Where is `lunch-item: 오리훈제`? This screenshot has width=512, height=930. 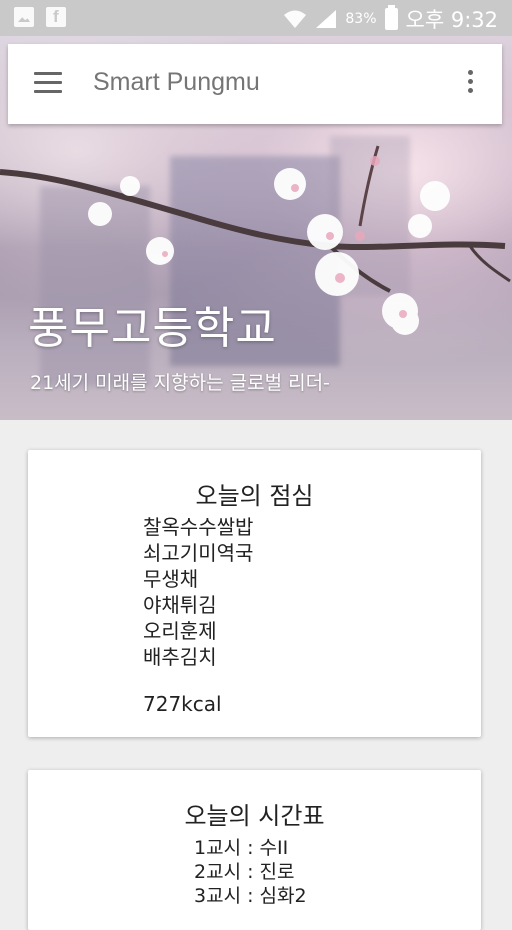
lunch-item: 오리훈제 is located at coordinates (180, 631).